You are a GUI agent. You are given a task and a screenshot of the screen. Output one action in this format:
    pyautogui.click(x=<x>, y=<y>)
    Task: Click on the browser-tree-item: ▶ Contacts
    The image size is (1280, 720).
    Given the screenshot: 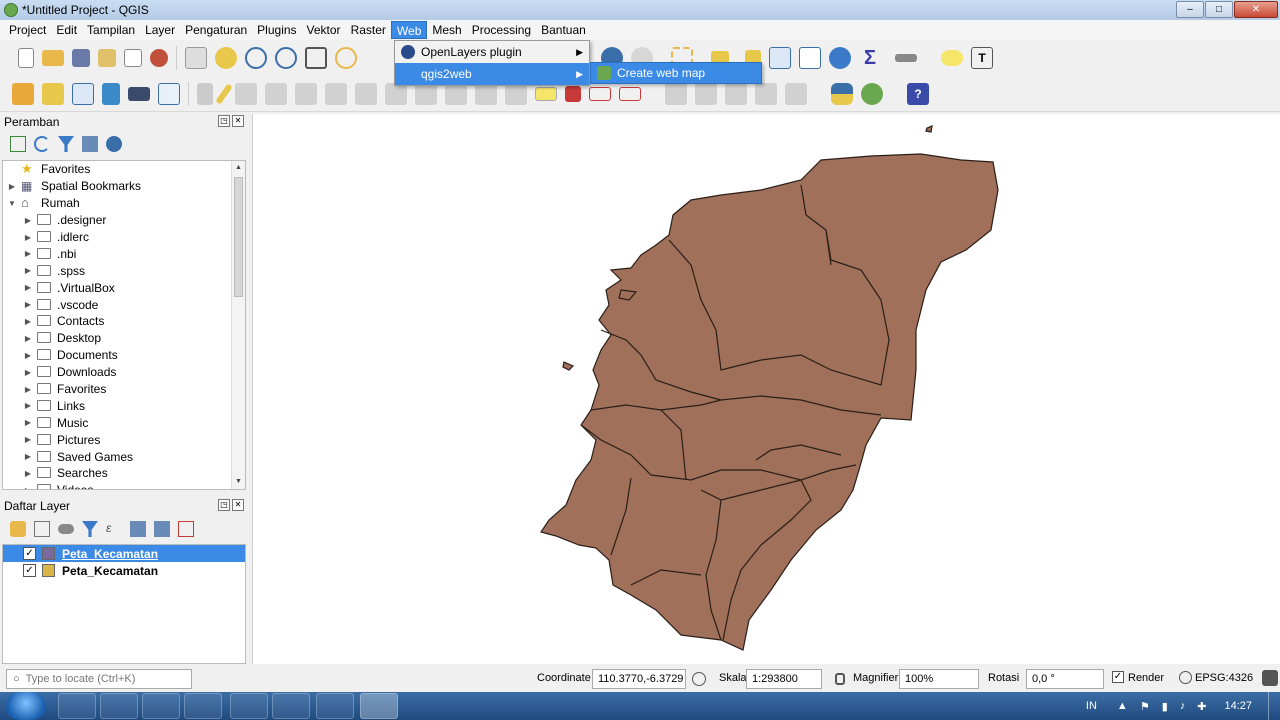 What is the action you would take?
    pyautogui.click(x=124, y=321)
    